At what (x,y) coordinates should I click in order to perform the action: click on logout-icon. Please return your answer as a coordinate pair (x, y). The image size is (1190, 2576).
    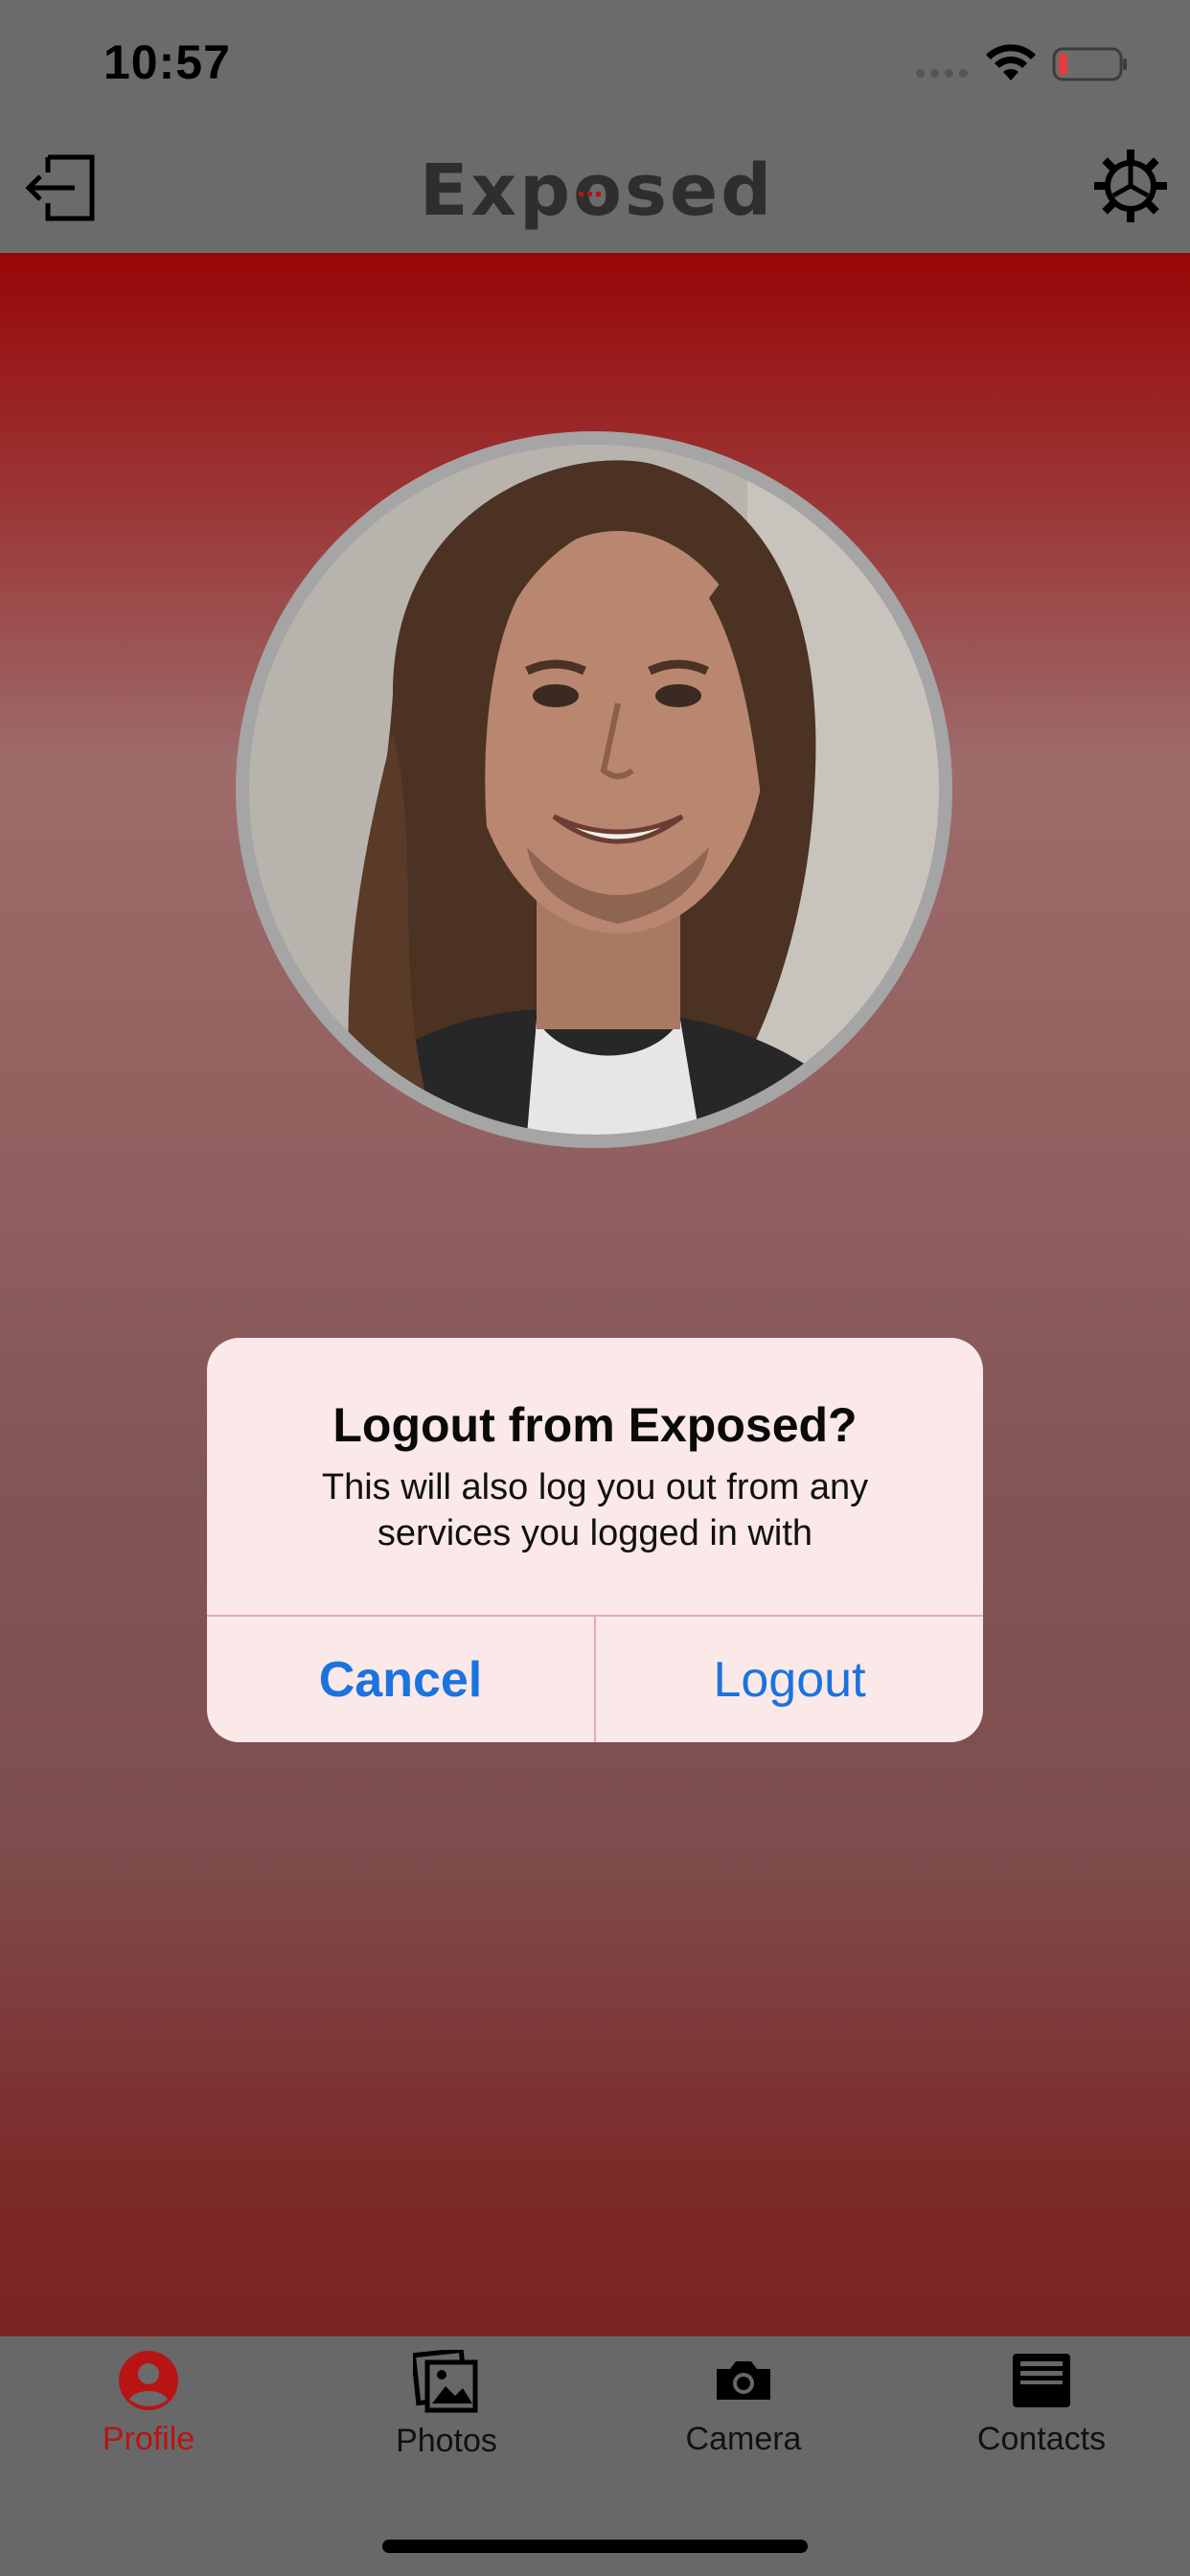
    Looking at the image, I should click on (60, 187).